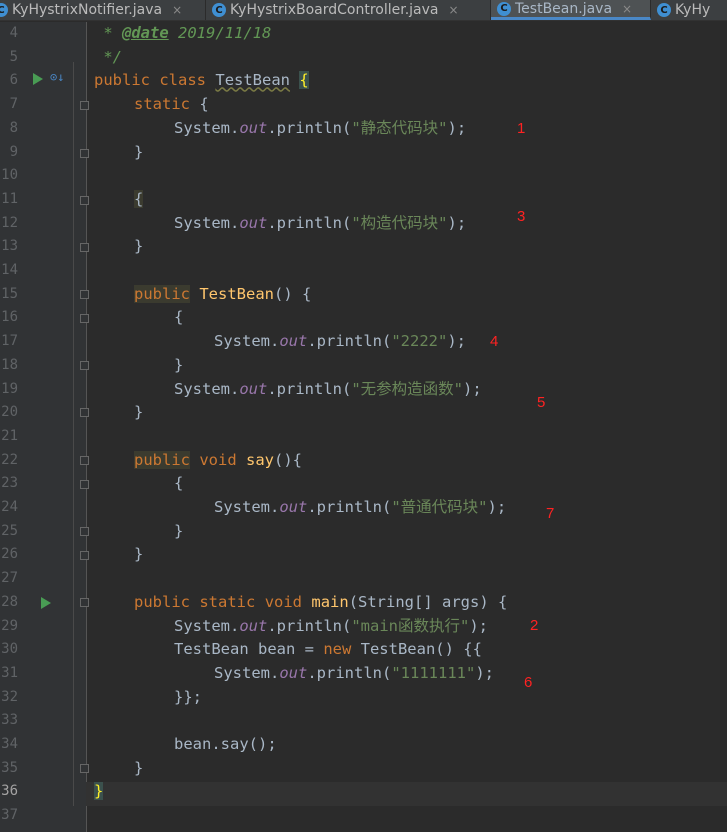  What do you see at coordinates (9, 530) in the screenshot?
I see `line-number: 25` at bounding box center [9, 530].